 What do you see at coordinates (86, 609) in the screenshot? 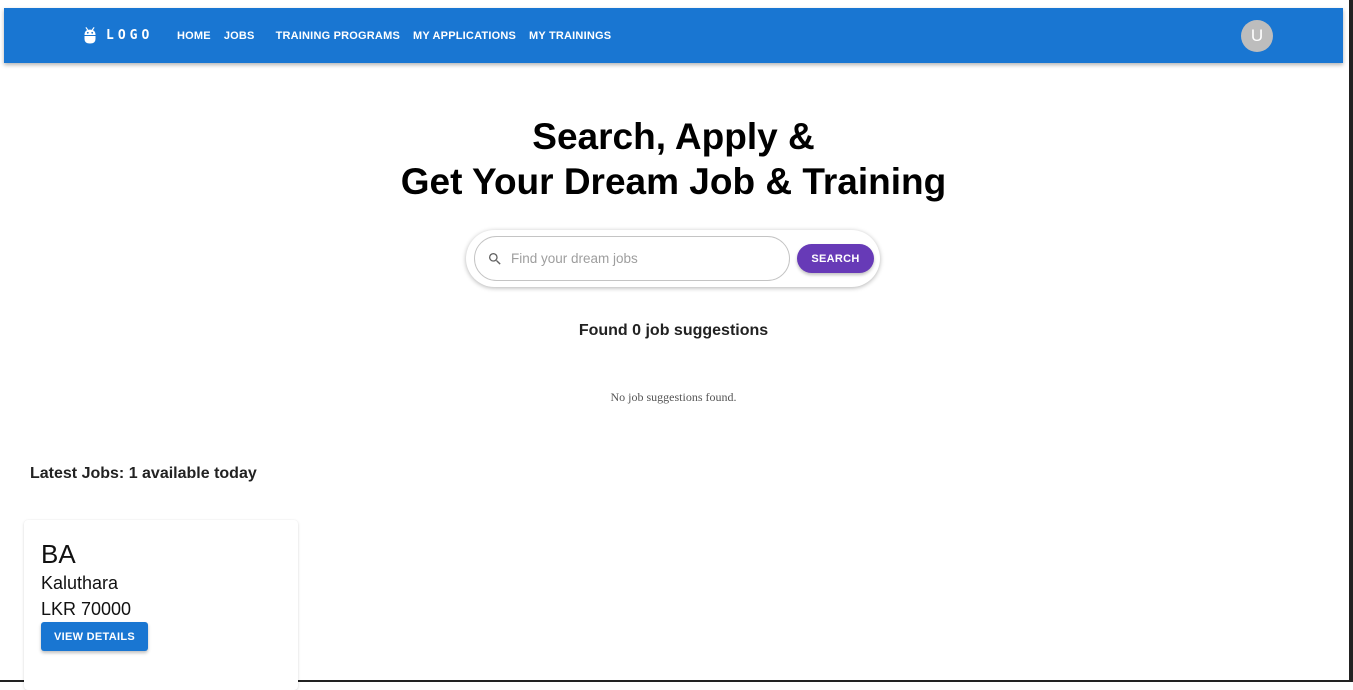
I see `job-salary: LKR 70000` at bounding box center [86, 609].